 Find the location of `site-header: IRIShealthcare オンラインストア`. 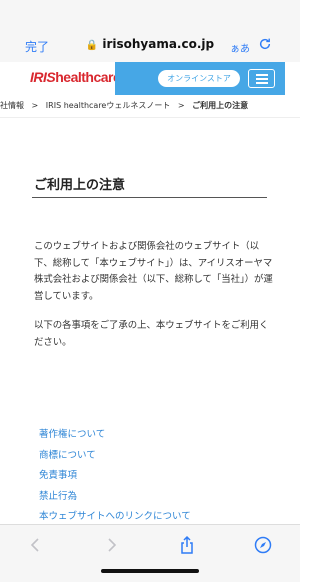

site-header: IRIShealthcare オンラインストア is located at coordinates (150, 78).